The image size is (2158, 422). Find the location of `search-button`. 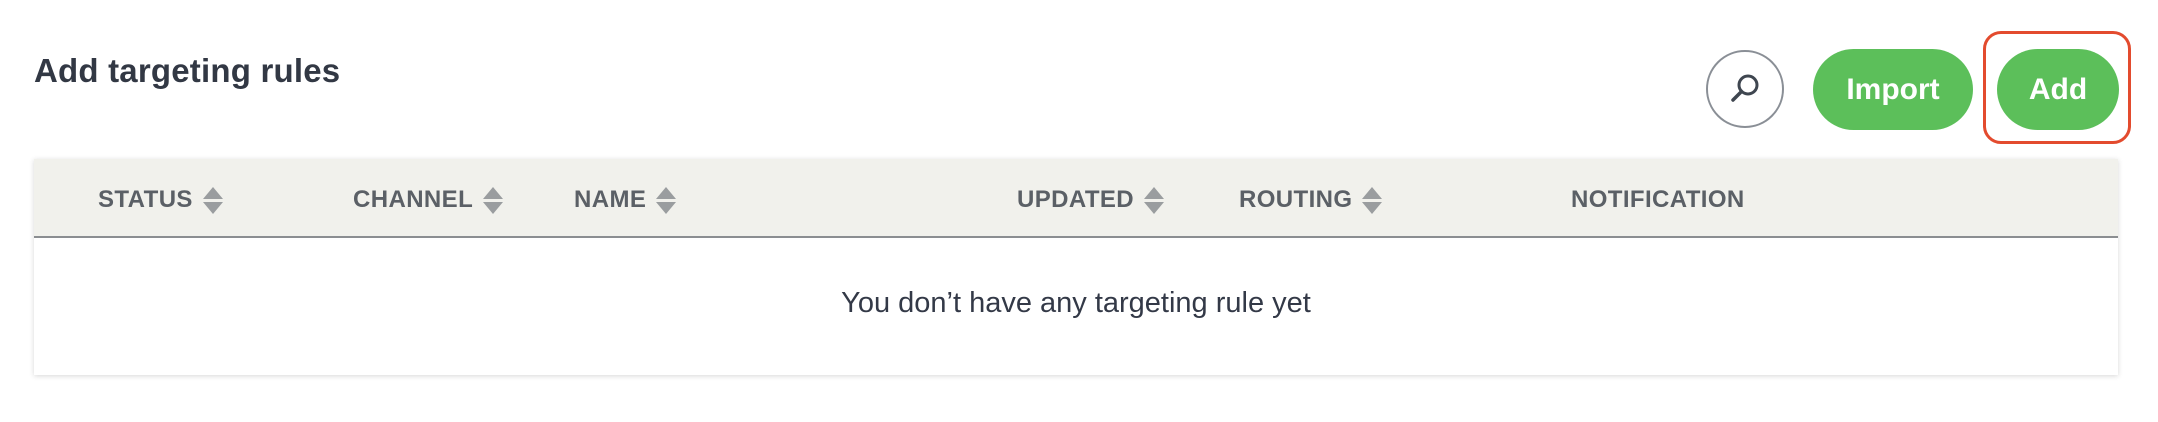

search-button is located at coordinates (1745, 89).